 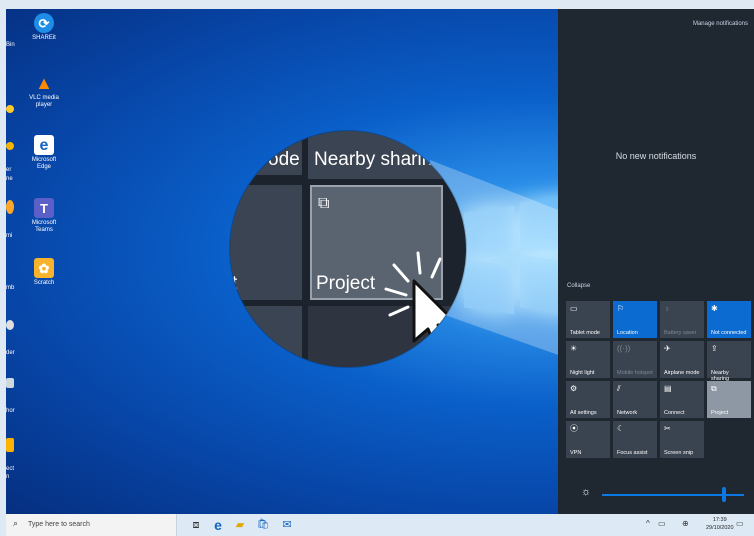 I want to click on brightness-slider: ☼, so click(x=661, y=494).